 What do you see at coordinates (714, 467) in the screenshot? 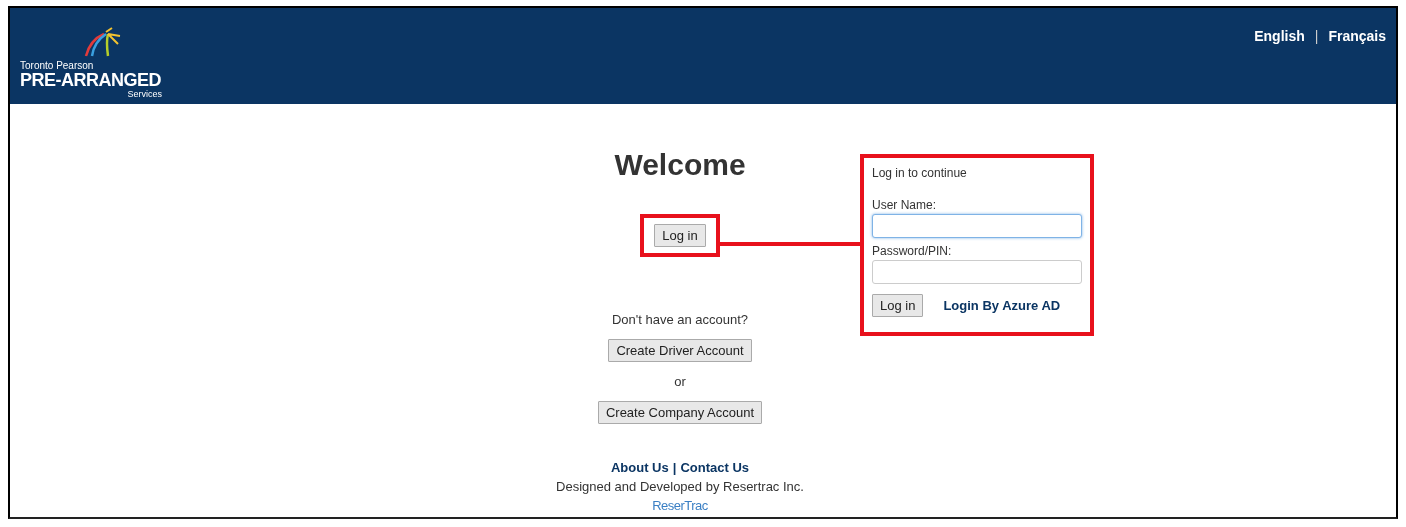
I see `footer-link: Contact Us` at bounding box center [714, 467].